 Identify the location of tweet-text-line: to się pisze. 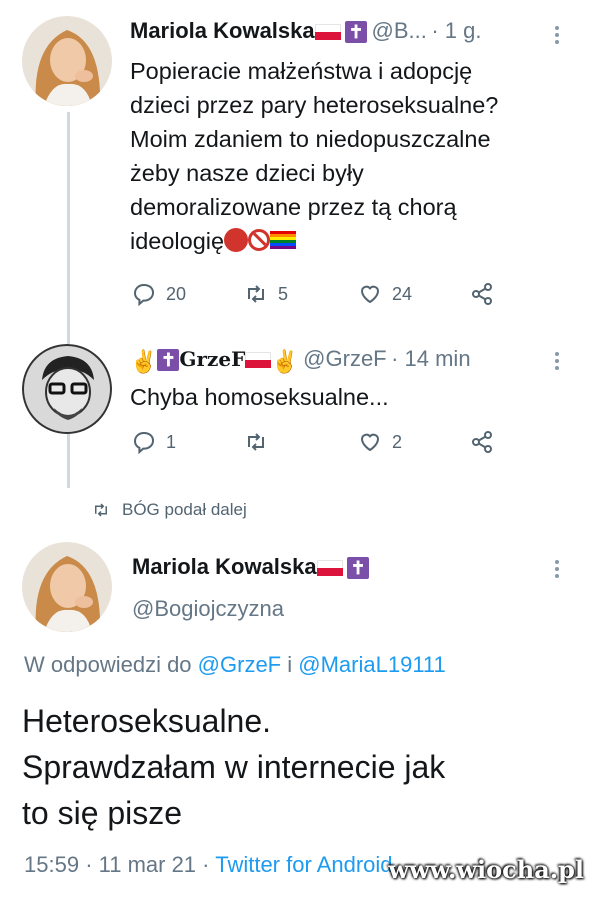
(102, 813).